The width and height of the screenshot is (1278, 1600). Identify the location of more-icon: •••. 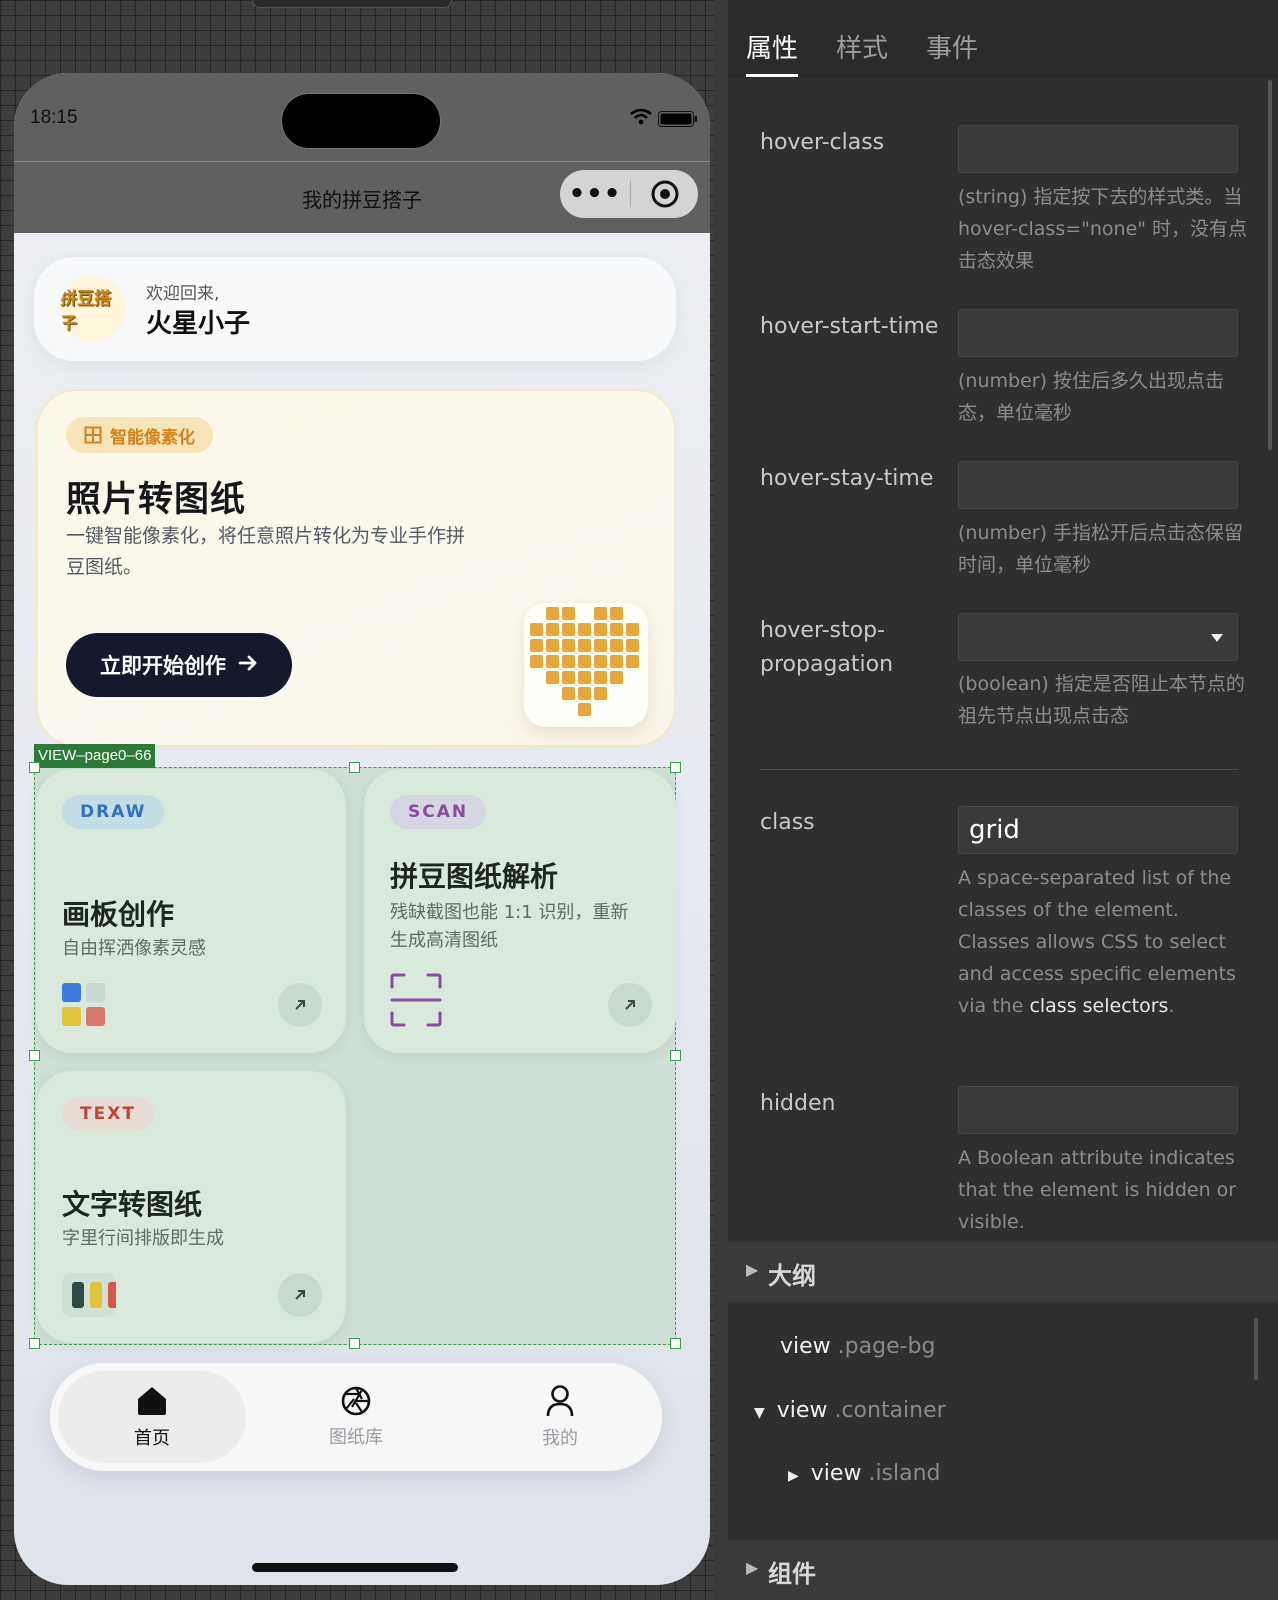
(595, 194).